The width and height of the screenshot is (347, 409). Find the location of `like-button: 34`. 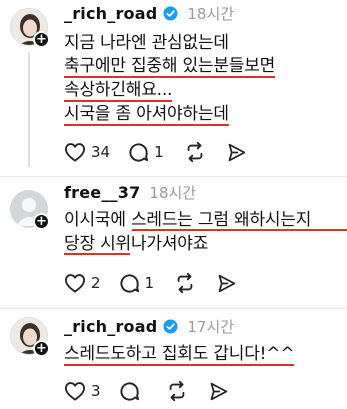

like-button: 34 is located at coordinates (87, 152).